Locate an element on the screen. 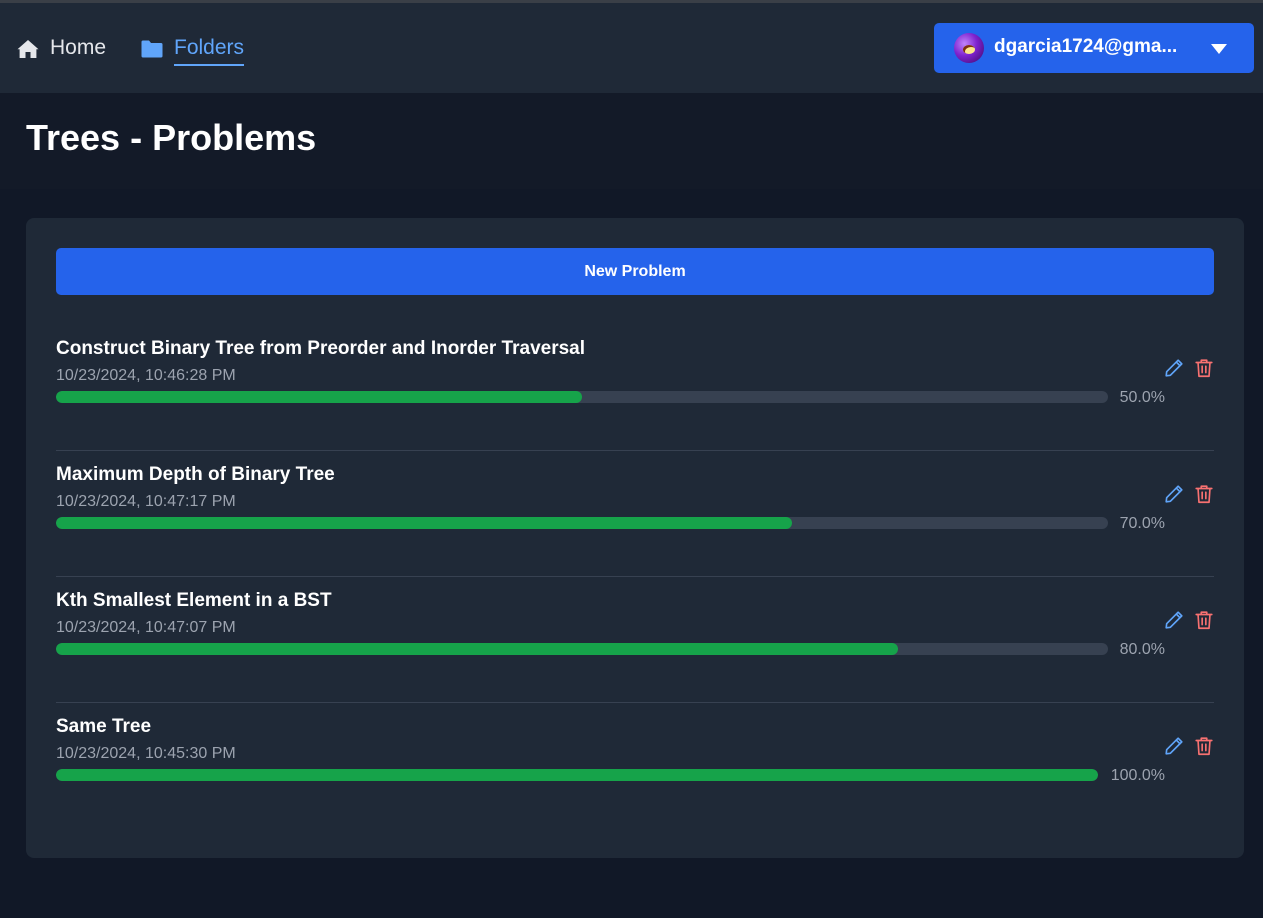  nav-home-label: Home is located at coordinates (78, 47).